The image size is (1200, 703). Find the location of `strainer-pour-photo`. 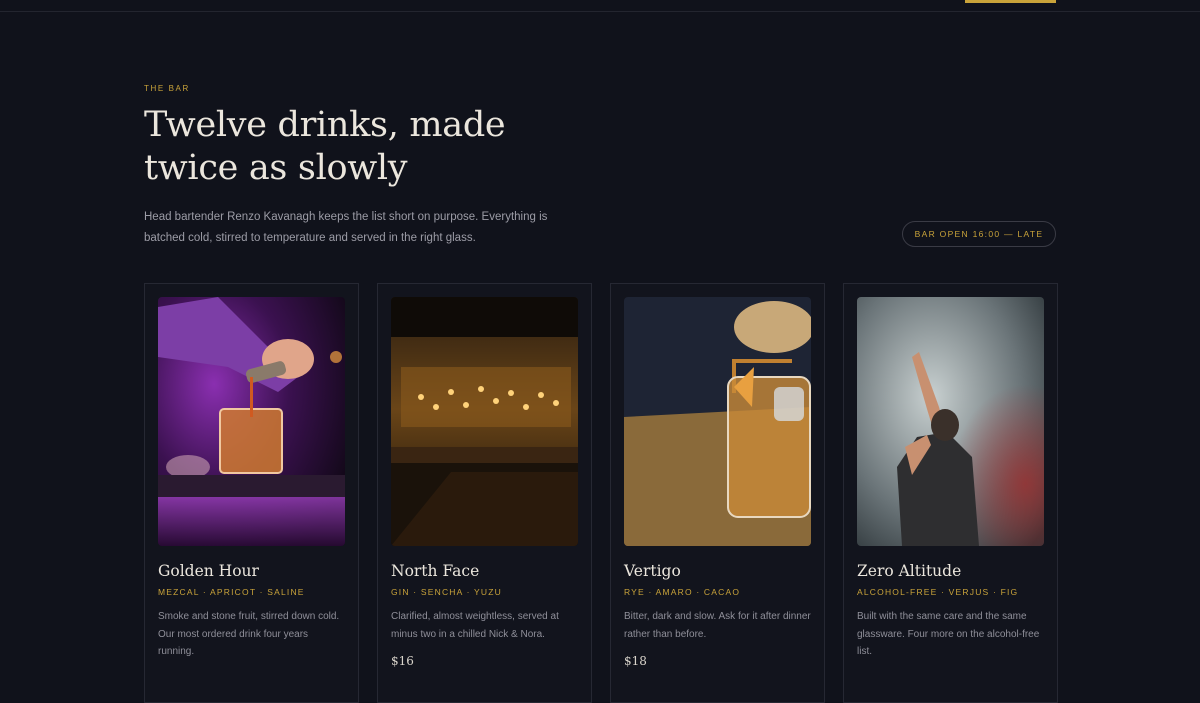

strainer-pour-photo is located at coordinates (717, 421).